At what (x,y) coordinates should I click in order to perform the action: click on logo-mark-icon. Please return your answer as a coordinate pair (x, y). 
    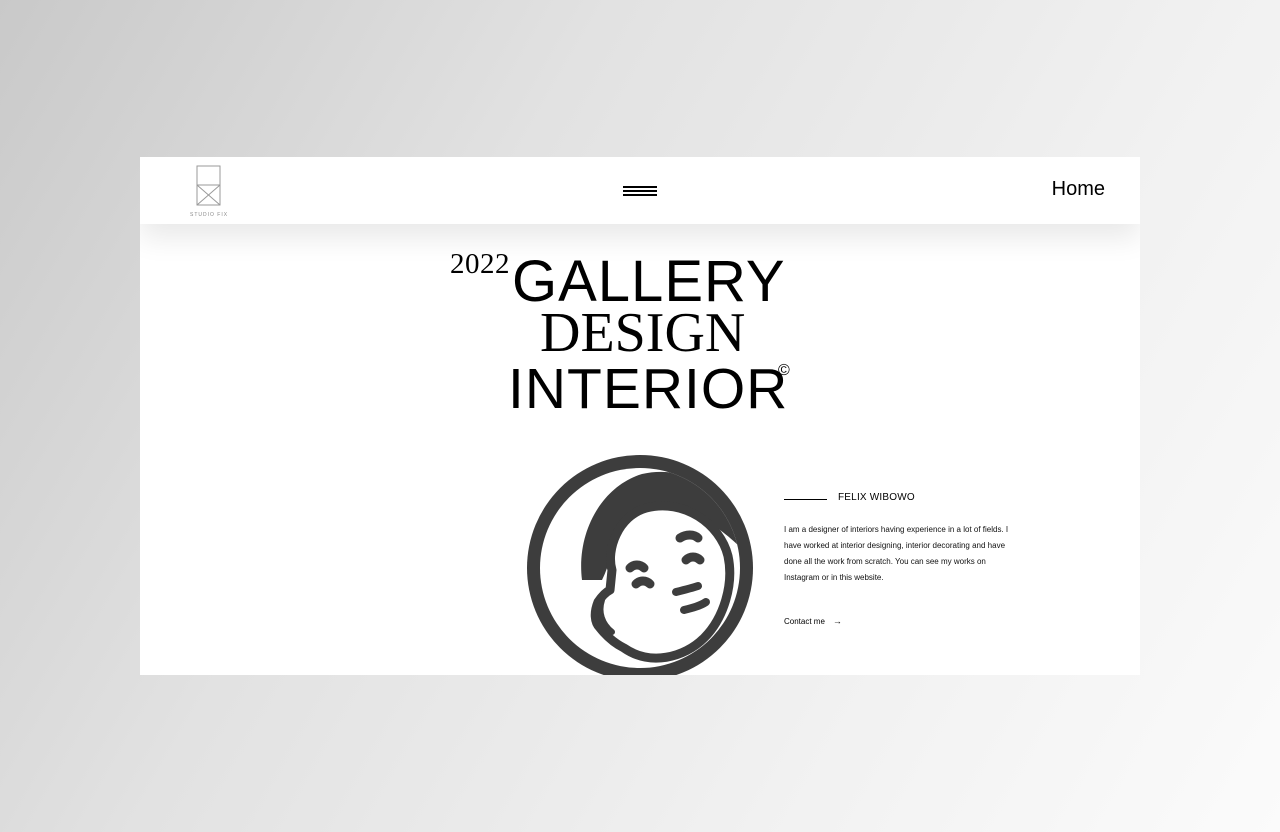
    Looking at the image, I should click on (208, 185).